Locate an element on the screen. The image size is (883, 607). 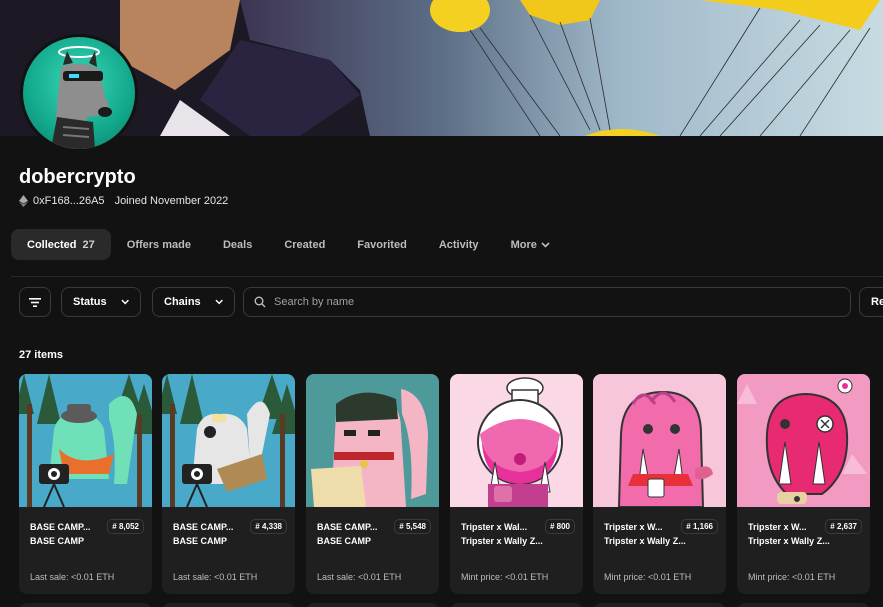
profile-username: dobercrypto is located at coordinates (77, 177).